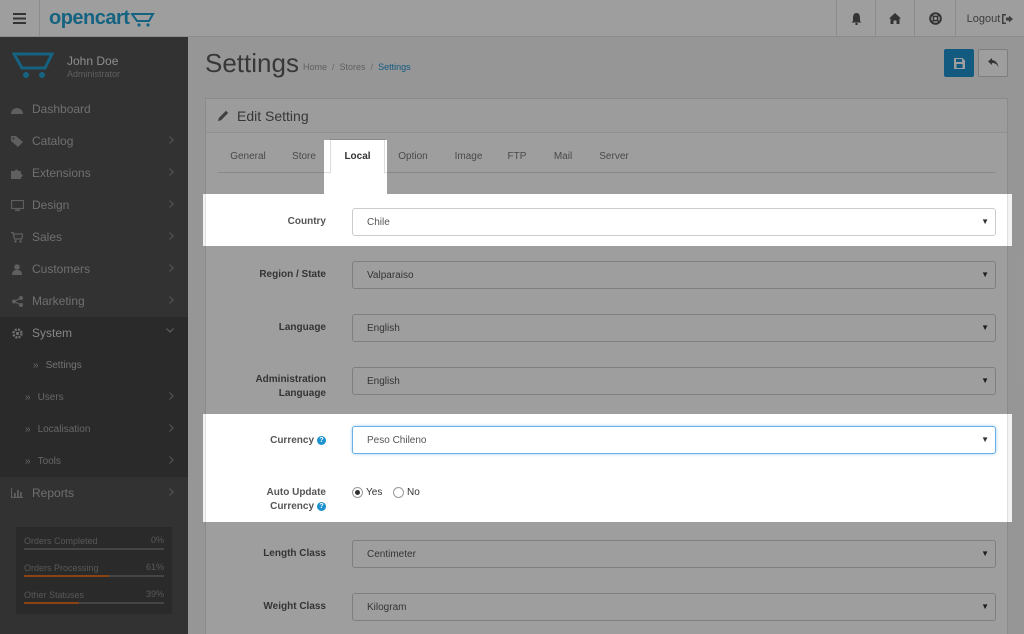  I want to click on breadcrumb-stores: Stores, so click(353, 67).